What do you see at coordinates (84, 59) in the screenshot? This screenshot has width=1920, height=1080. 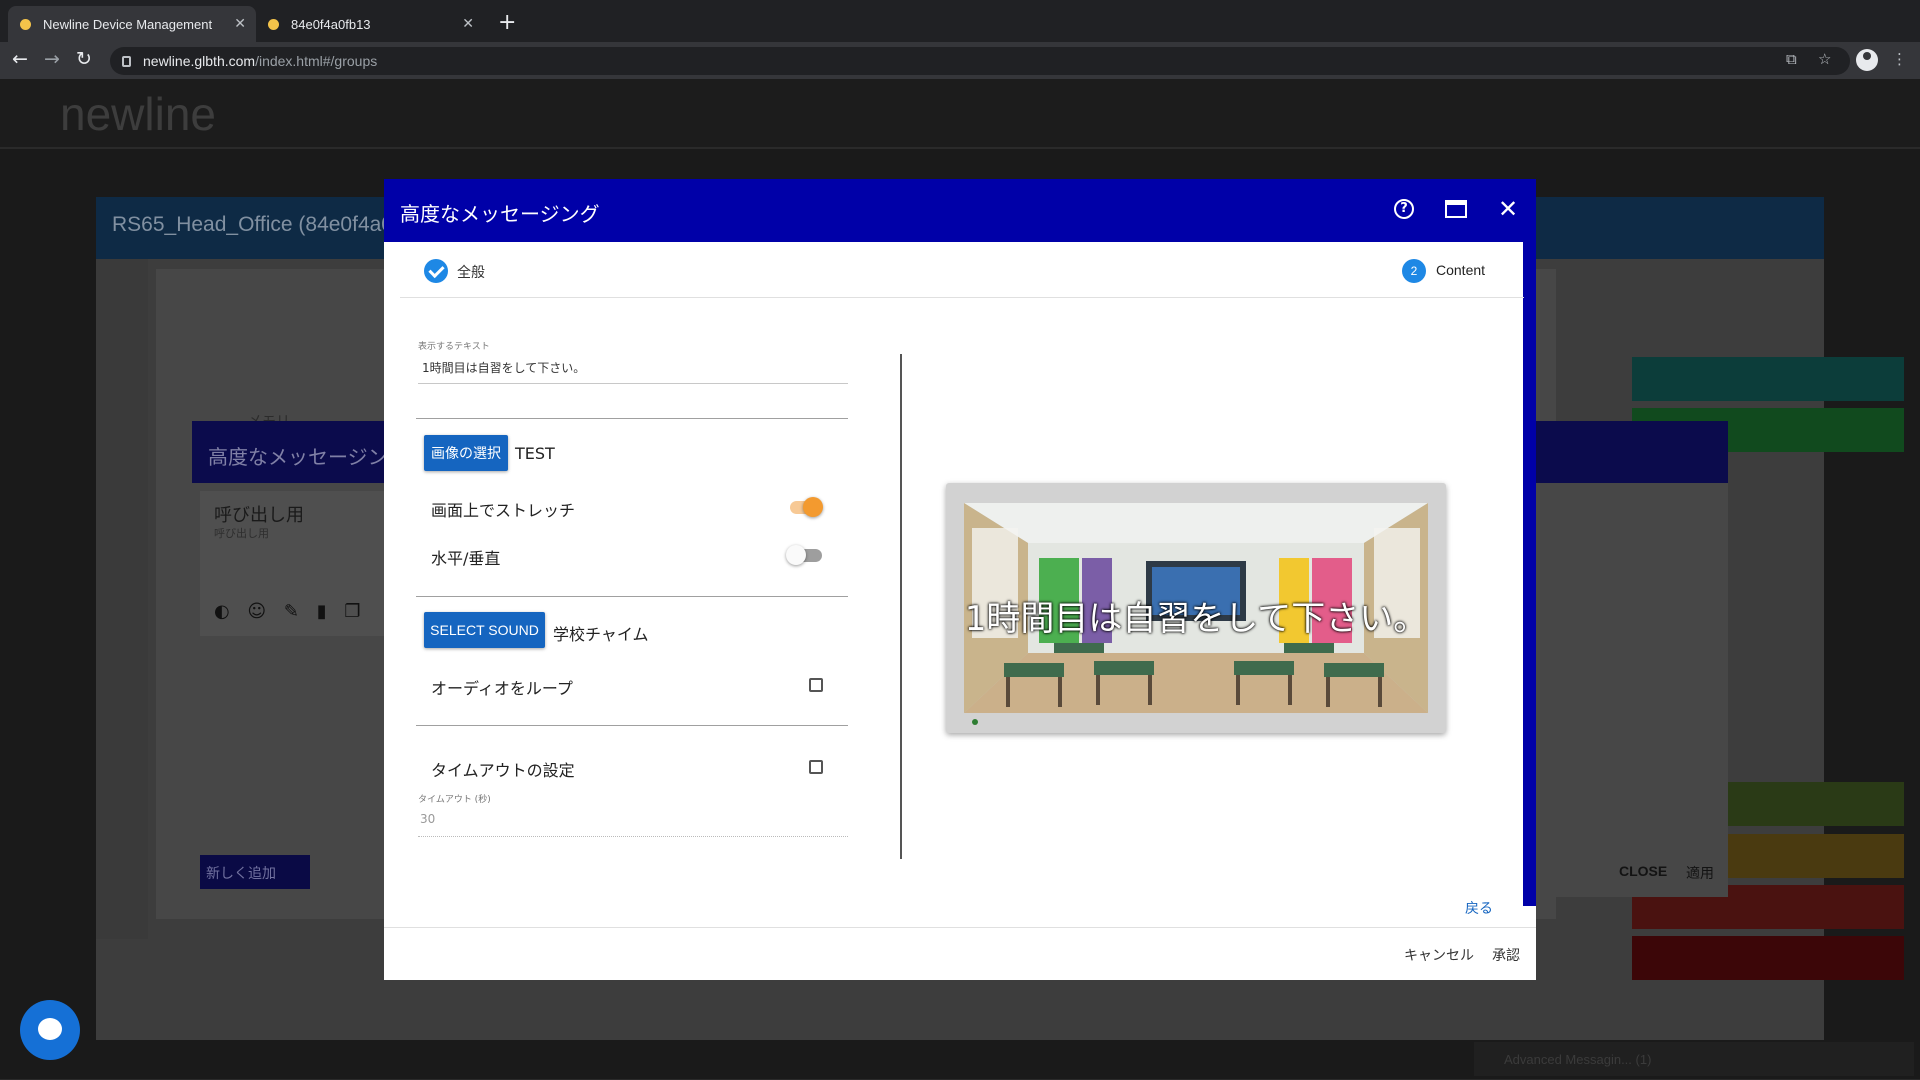 I see `reload-icon: ↻` at bounding box center [84, 59].